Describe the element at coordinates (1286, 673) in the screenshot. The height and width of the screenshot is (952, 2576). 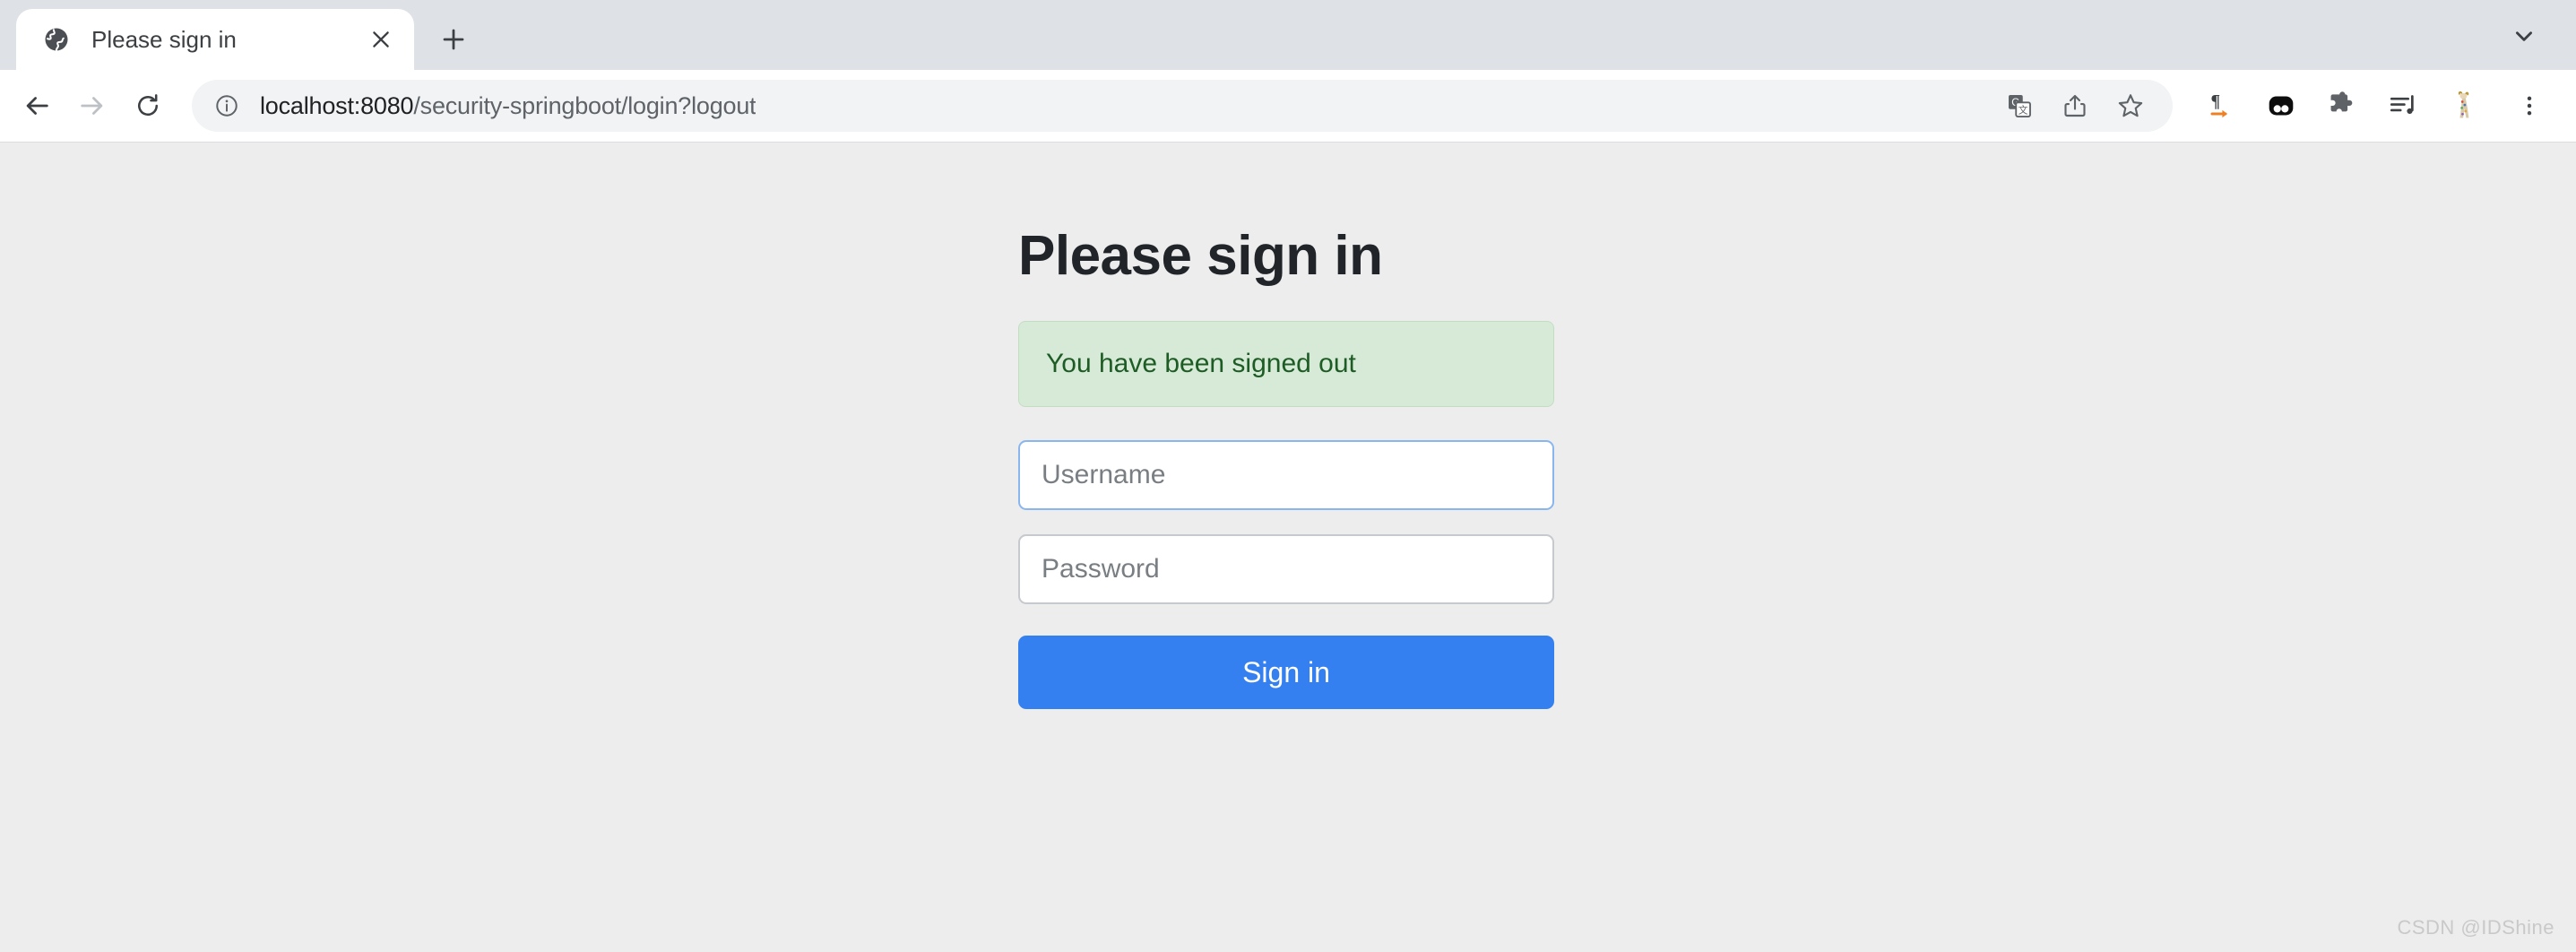
I see `sign-in-button: Sign in` at that location.